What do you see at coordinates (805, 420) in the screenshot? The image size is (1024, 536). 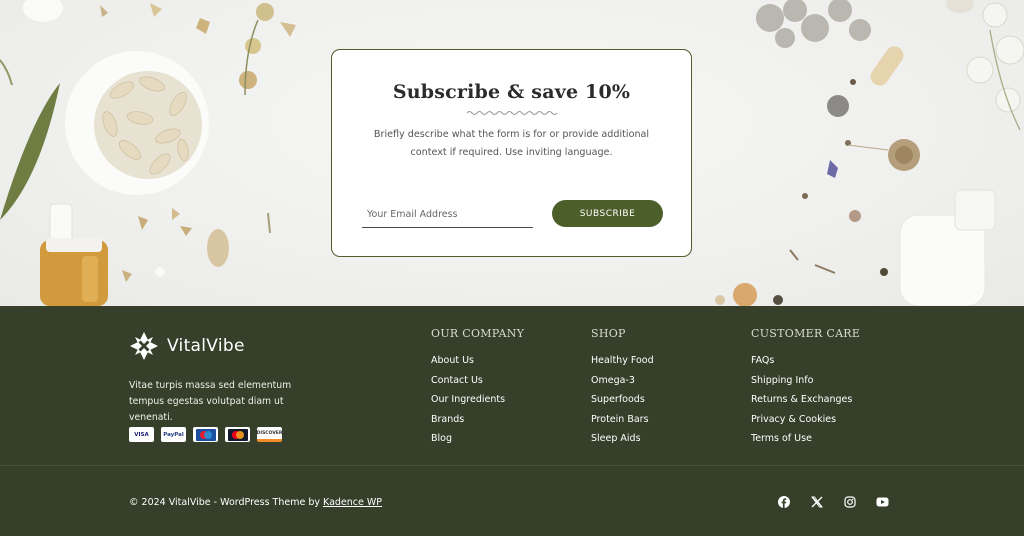 I see `footer-link-privacy-cookies: Privacy & Cookies` at bounding box center [805, 420].